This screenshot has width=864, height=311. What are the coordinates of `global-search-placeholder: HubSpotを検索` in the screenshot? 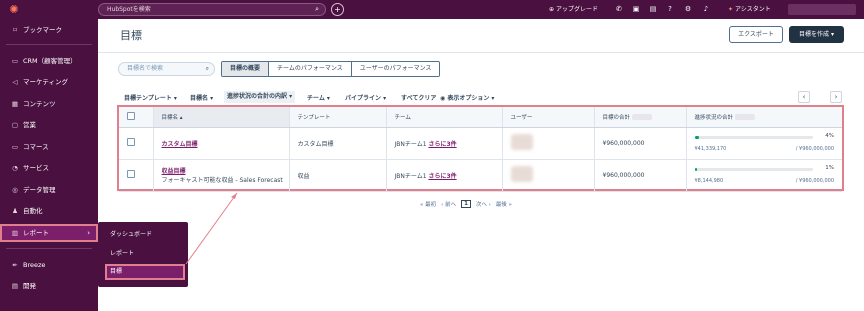 It's located at (129, 9).